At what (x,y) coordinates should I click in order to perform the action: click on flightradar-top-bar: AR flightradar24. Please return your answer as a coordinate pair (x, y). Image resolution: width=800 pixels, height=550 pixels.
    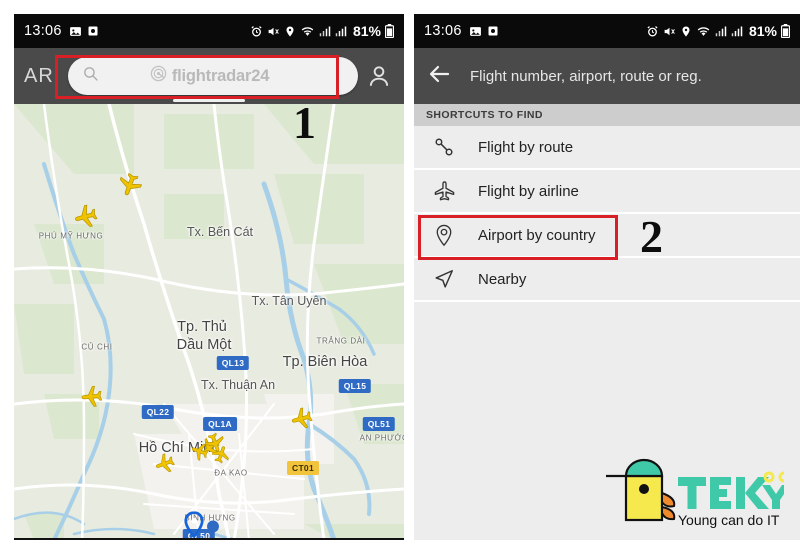
    Looking at the image, I should click on (209, 76).